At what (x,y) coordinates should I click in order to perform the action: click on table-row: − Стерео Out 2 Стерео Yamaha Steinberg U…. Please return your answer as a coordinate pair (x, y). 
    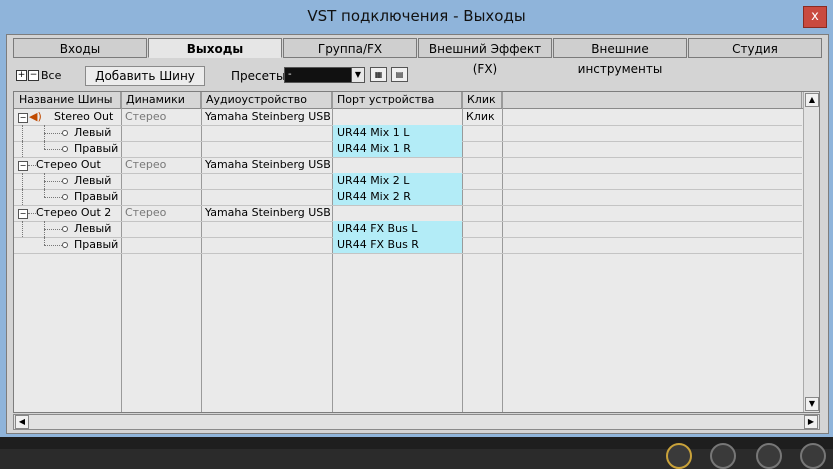
    Looking at the image, I should click on (408, 213).